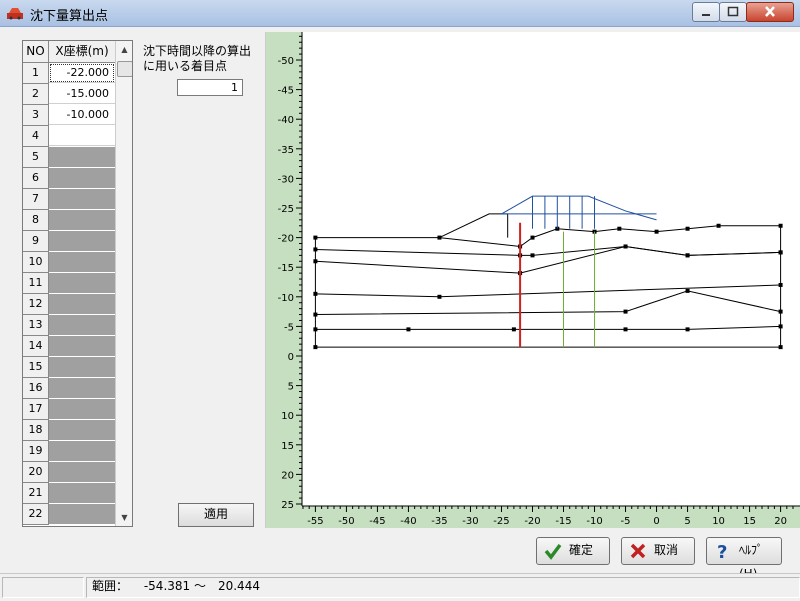 Image resolution: width=800 pixels, height=601 pixels. I want to click on table-row: 20, so click(69, 472).